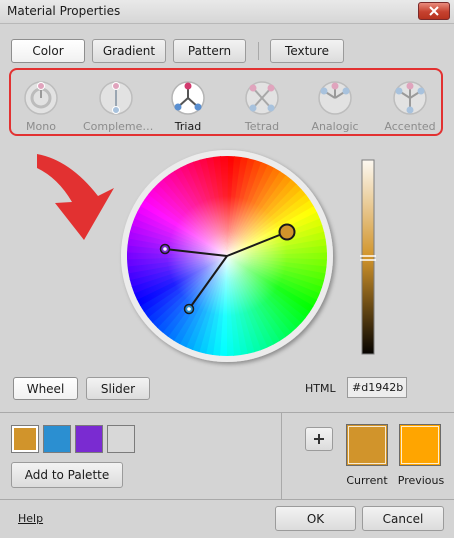 Image resolution: width=454 pixels, height=538 pixels. What do you see at coordinates (258, 51) in the screenshot?
I see `tab-separator` at bounding box center [258, 51].